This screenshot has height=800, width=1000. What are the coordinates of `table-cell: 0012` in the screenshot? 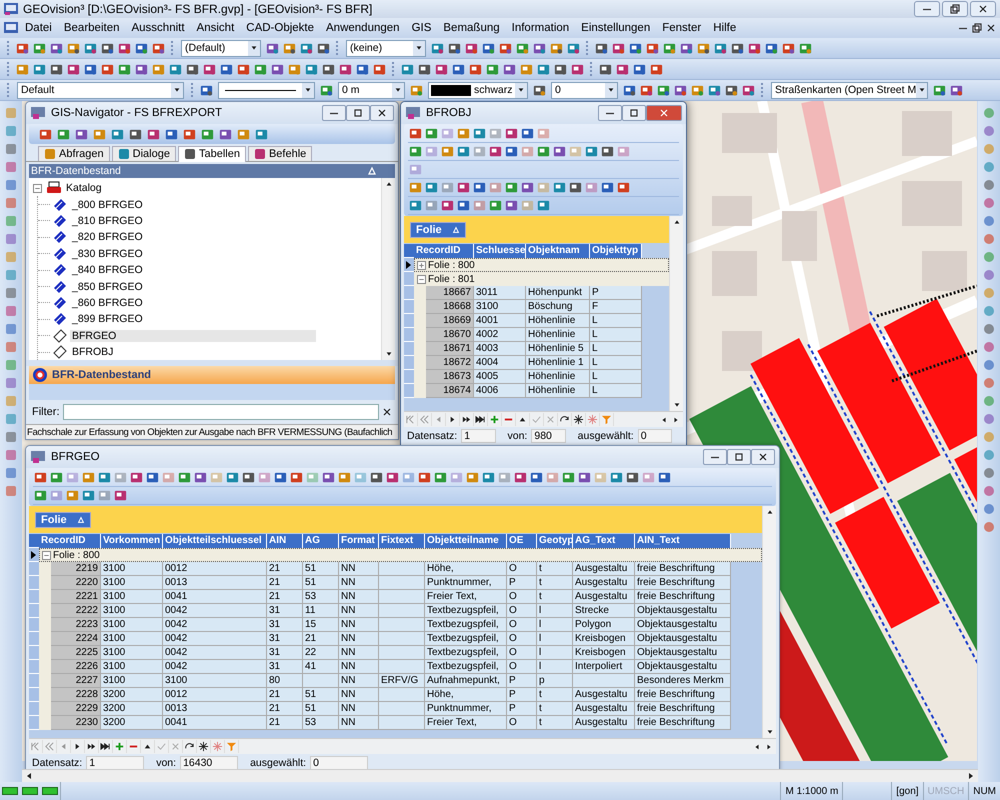 It's located at (215, 695).